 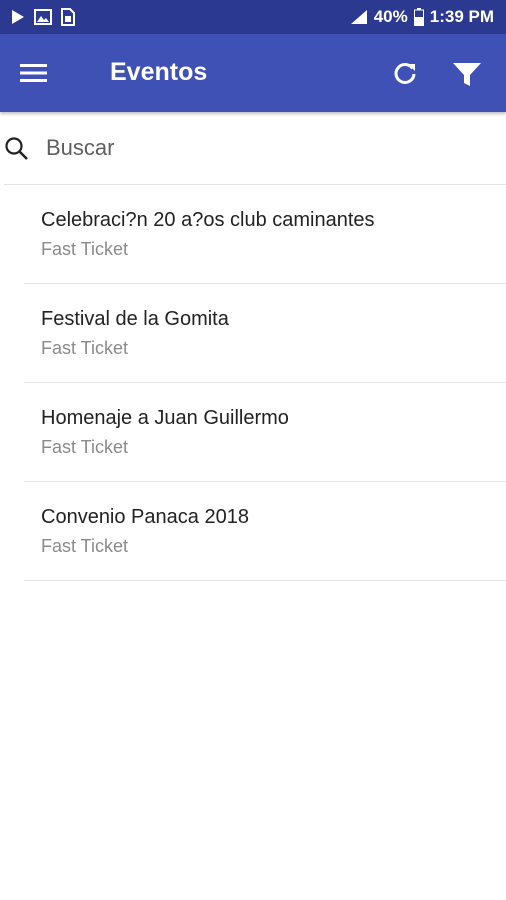 I want to click on filter-icon, so click(x=467, y=74).